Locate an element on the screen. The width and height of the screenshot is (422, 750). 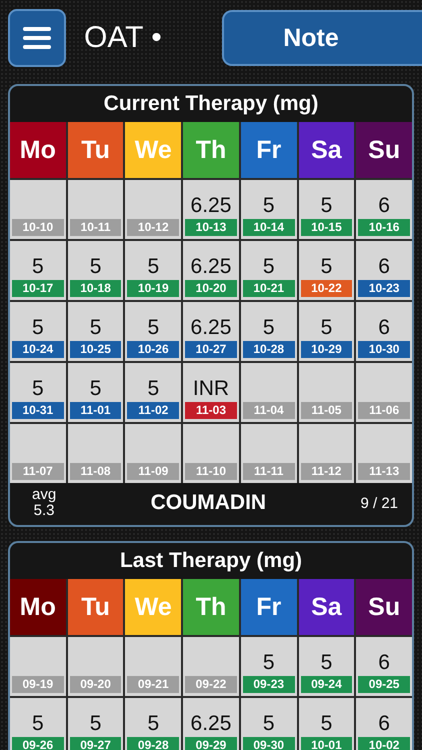
date-label: 11-01 is located at coordinates (96, 410).